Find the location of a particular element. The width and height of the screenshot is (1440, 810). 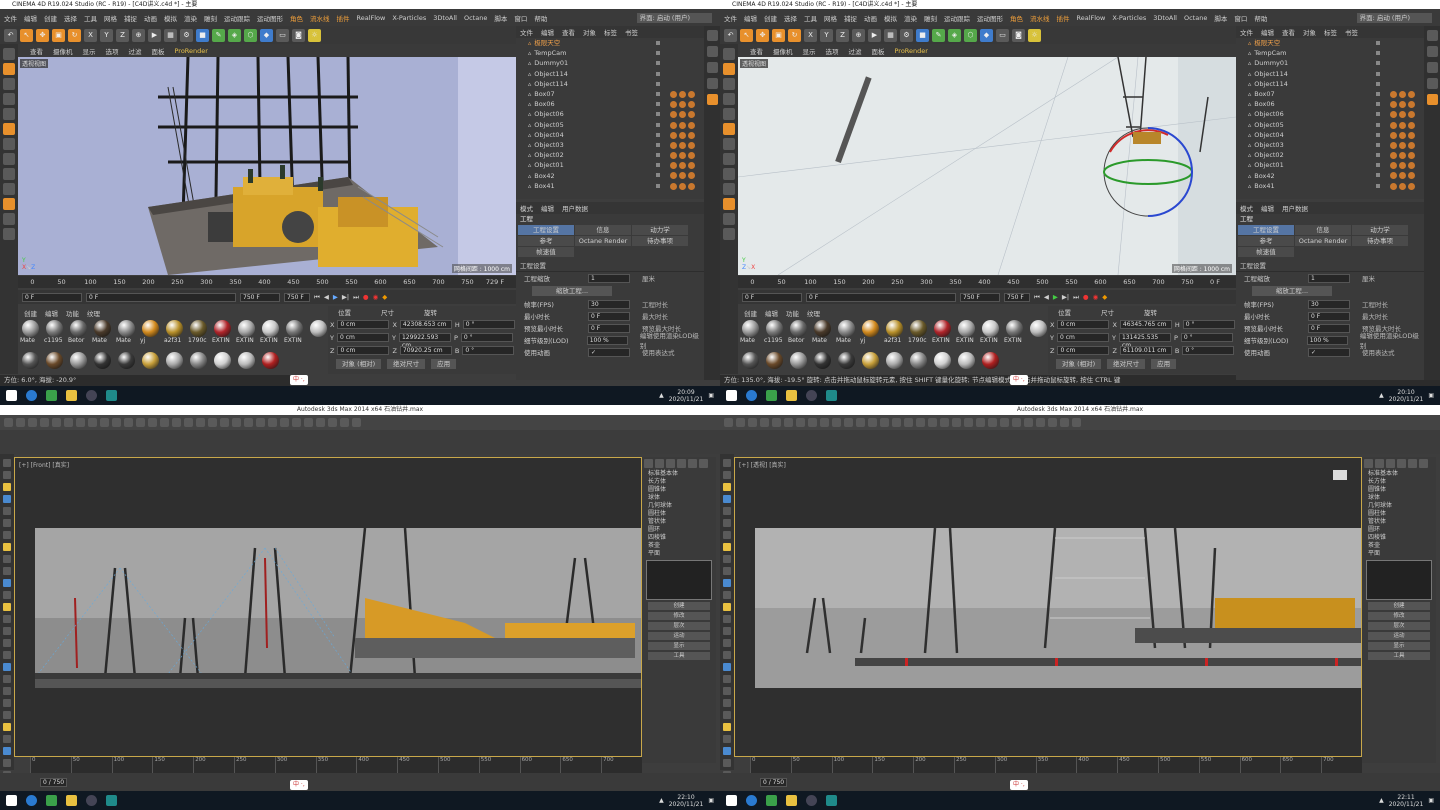

material-menu-item: 纹理 is located at coordinates (93, 313).